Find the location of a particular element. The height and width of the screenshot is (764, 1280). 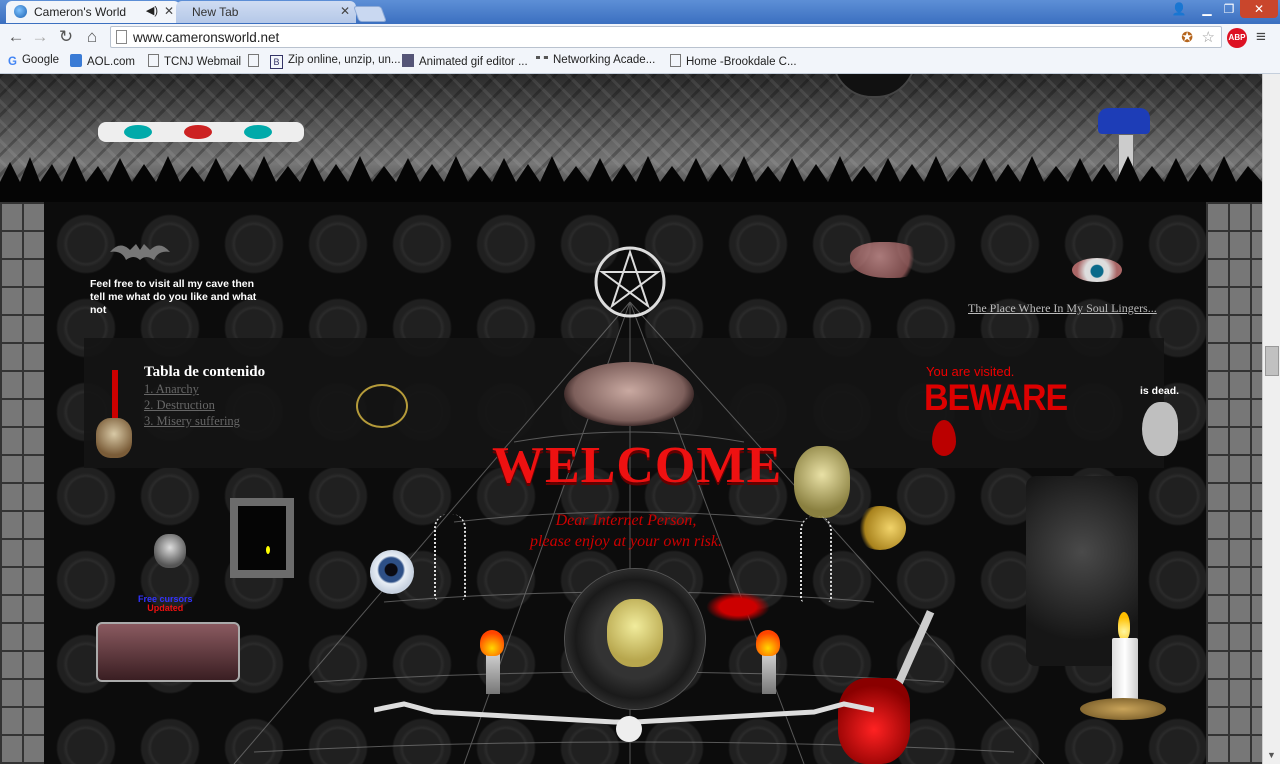

back-arrow-icon: ← is located at coordinates (16, 37).